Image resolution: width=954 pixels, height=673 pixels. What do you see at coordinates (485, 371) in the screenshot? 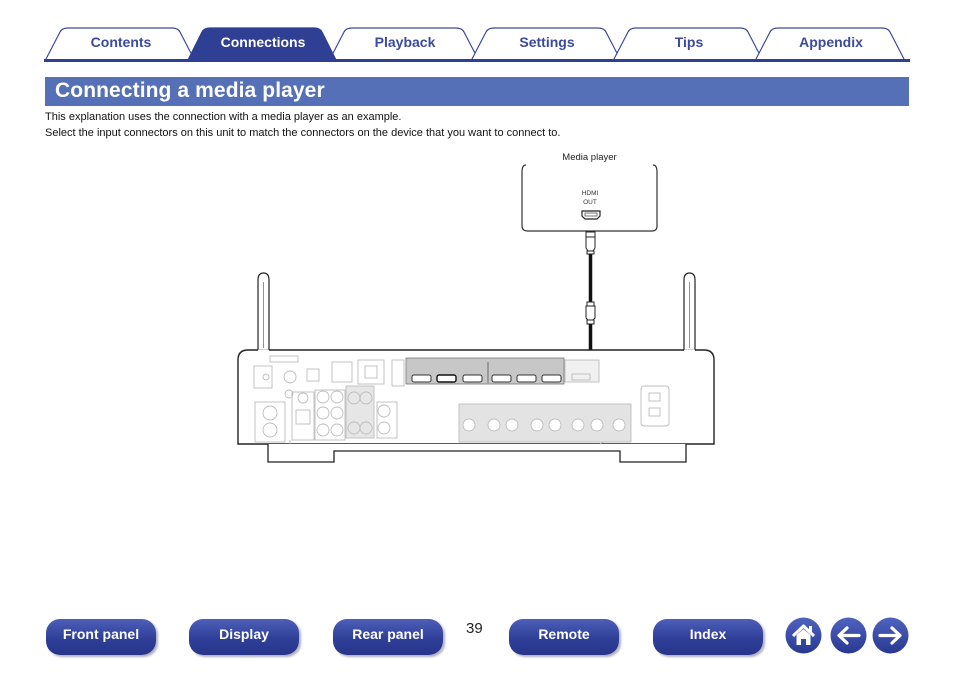
I see `hdmi-input-panel` at bounding box center [485, 371].